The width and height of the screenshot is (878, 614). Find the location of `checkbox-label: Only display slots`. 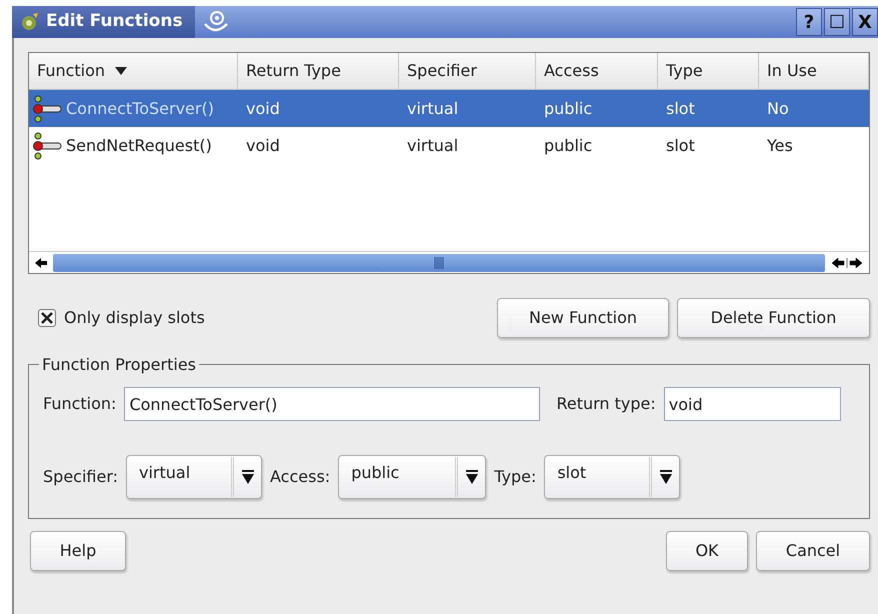

checkbox-label: Only display slots is located at coordinates (134, 318).